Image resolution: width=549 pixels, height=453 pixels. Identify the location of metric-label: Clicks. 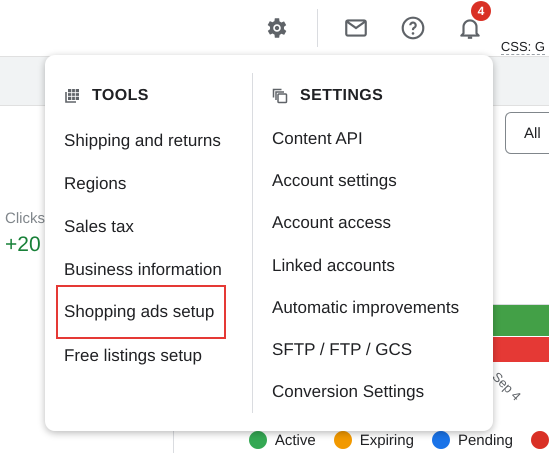
(25, 218).